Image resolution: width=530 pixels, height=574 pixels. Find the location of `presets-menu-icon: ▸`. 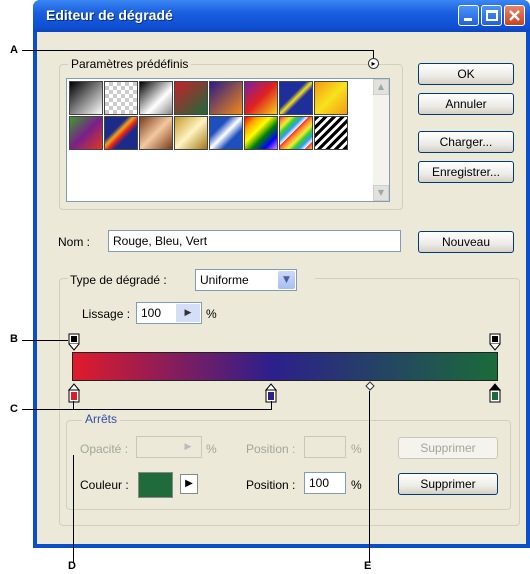

presets-menu-icon: ▸ is located at coordinates (373, 63).